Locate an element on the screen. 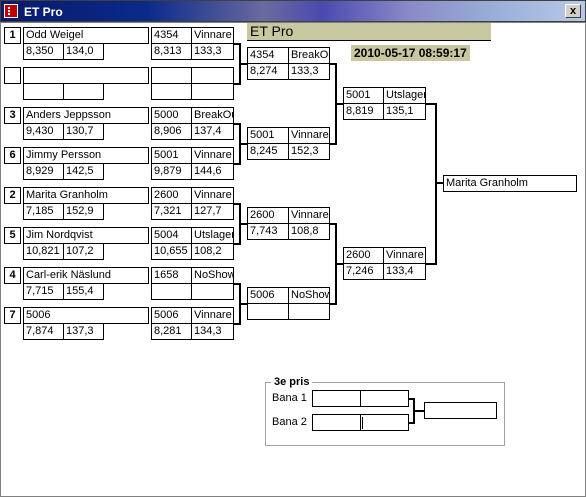 The height and width of the screenshot is (497, 586). speed-field: 137,3 is located at coordinates (83, 331).